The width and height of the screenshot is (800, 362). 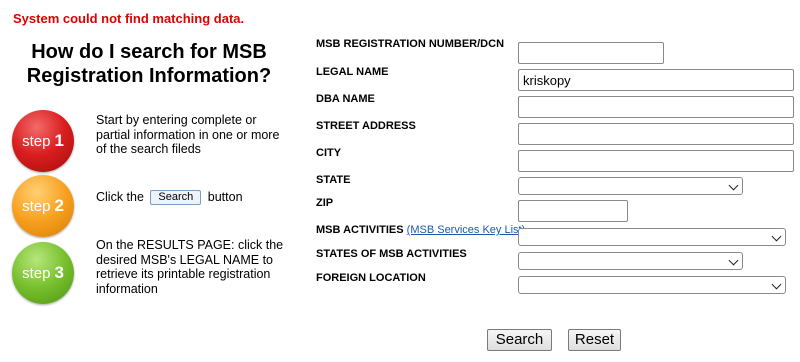 What do you see at coordinates (36, 273) in the screenshot?
I see `step-3-badge-word: step` at bounding box center [36, 273].